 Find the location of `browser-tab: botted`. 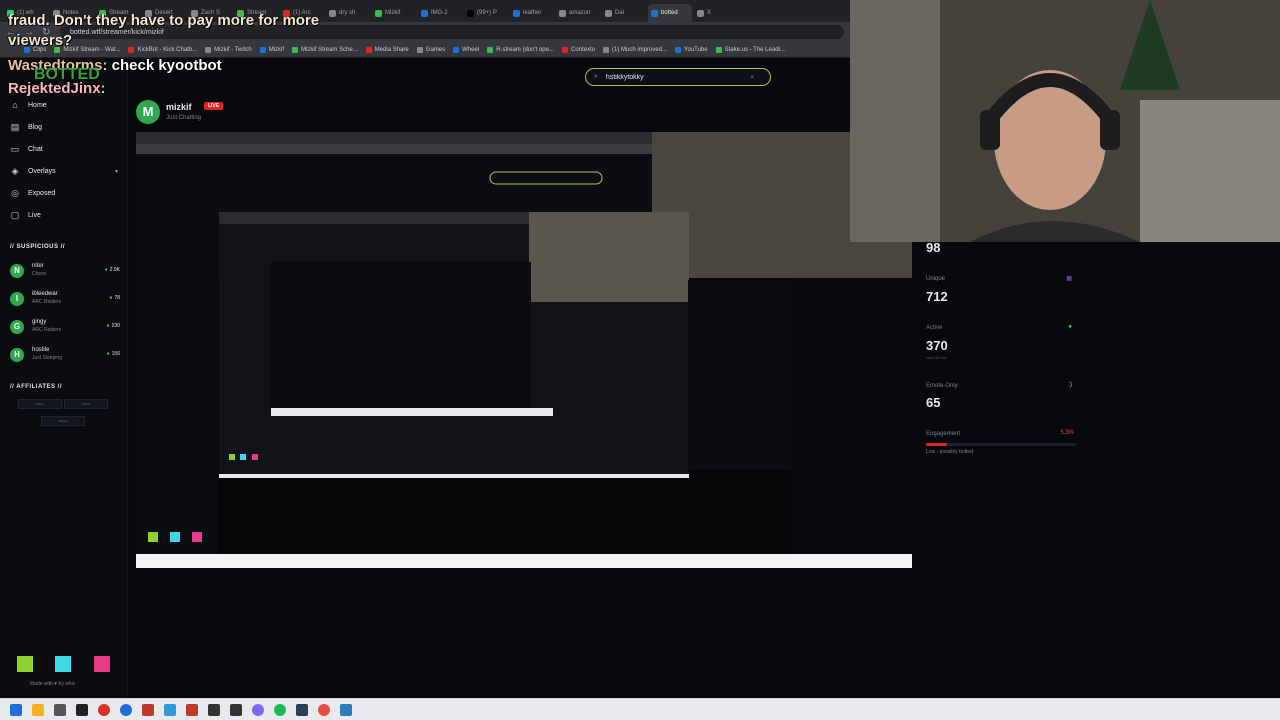

browser-tab: botted is located at coordinates (670, 13).